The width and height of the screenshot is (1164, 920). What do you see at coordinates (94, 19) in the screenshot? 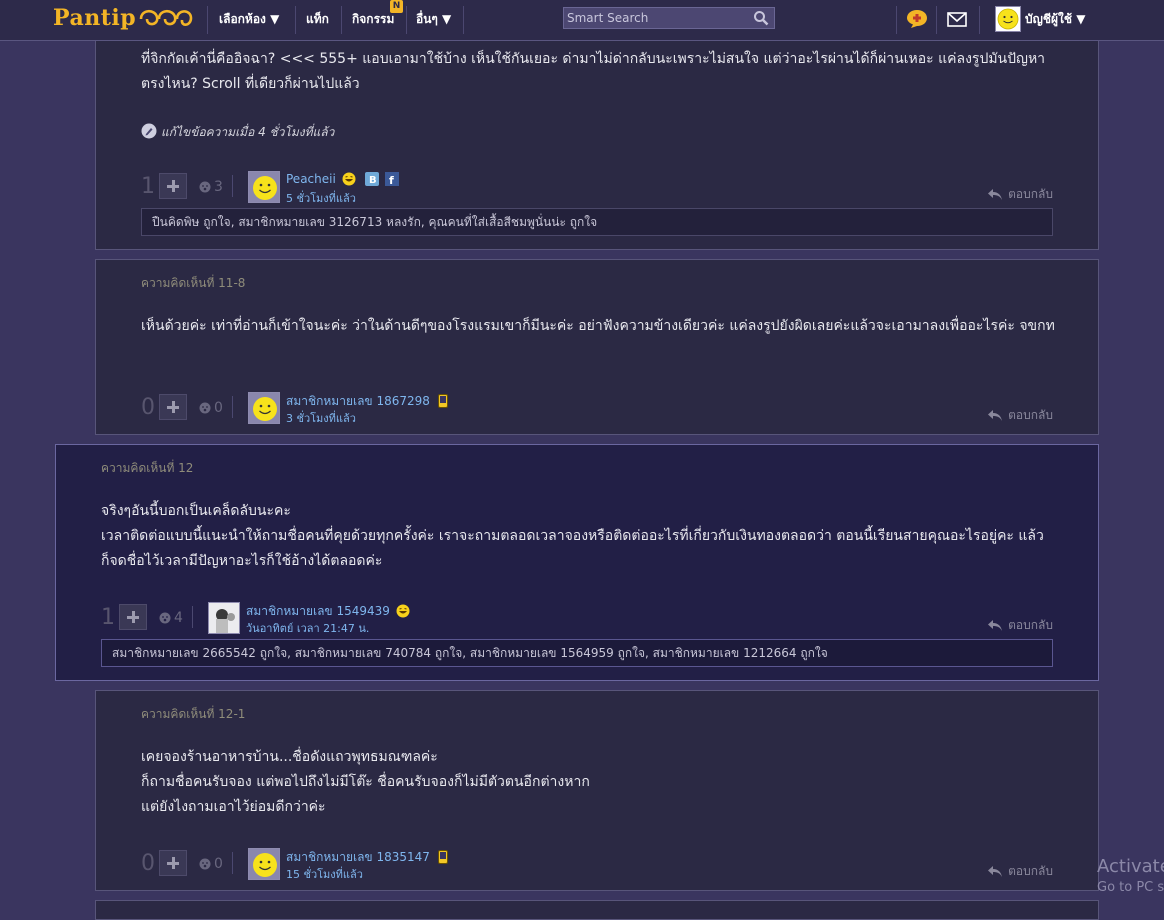
I see `pantip-logo: Pantip` at bounding box center [94, 19].